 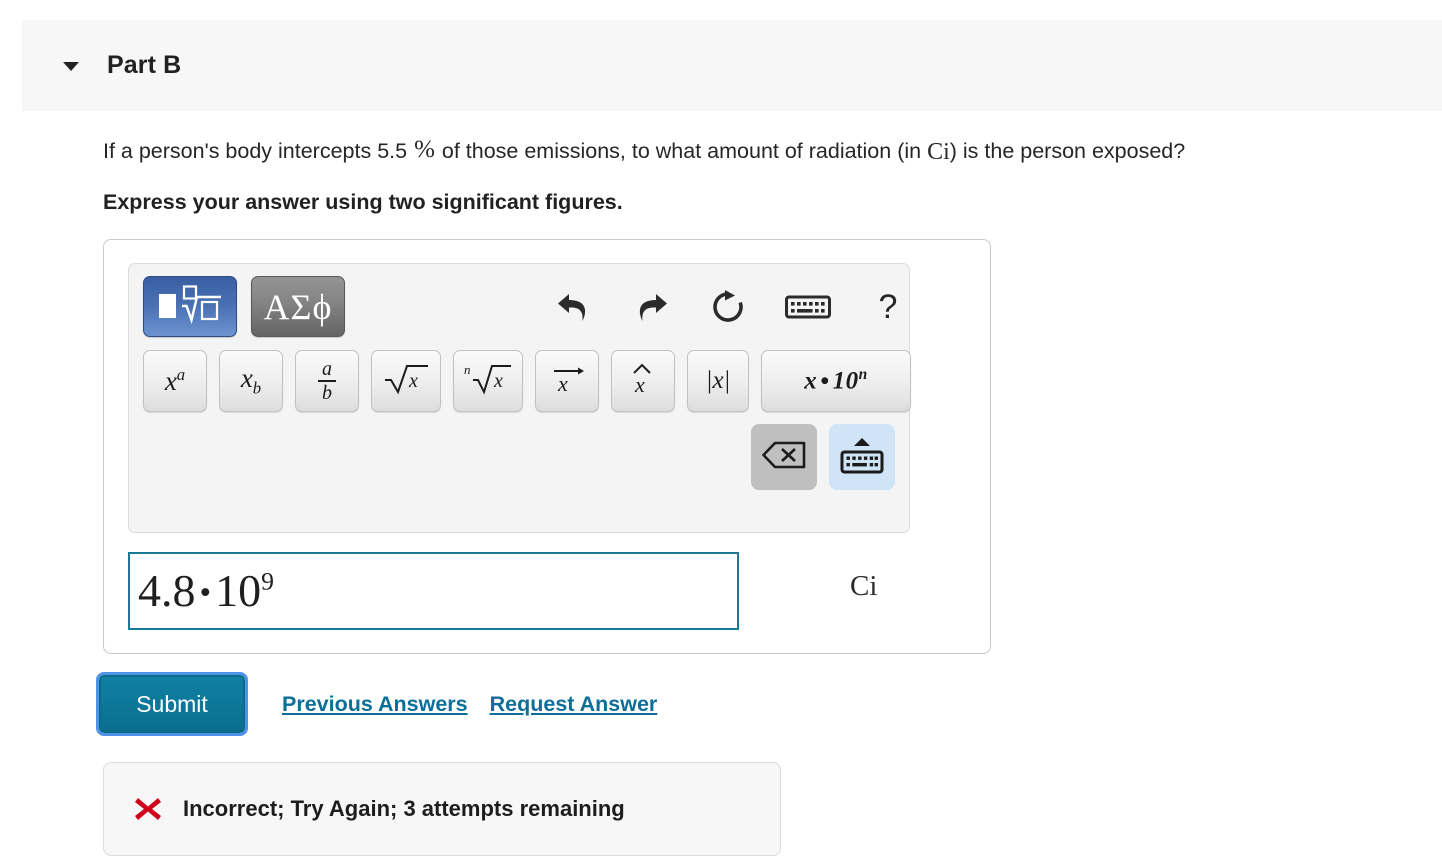 I want to click on toggle-keyboard-button, so click(x=862, y=457).